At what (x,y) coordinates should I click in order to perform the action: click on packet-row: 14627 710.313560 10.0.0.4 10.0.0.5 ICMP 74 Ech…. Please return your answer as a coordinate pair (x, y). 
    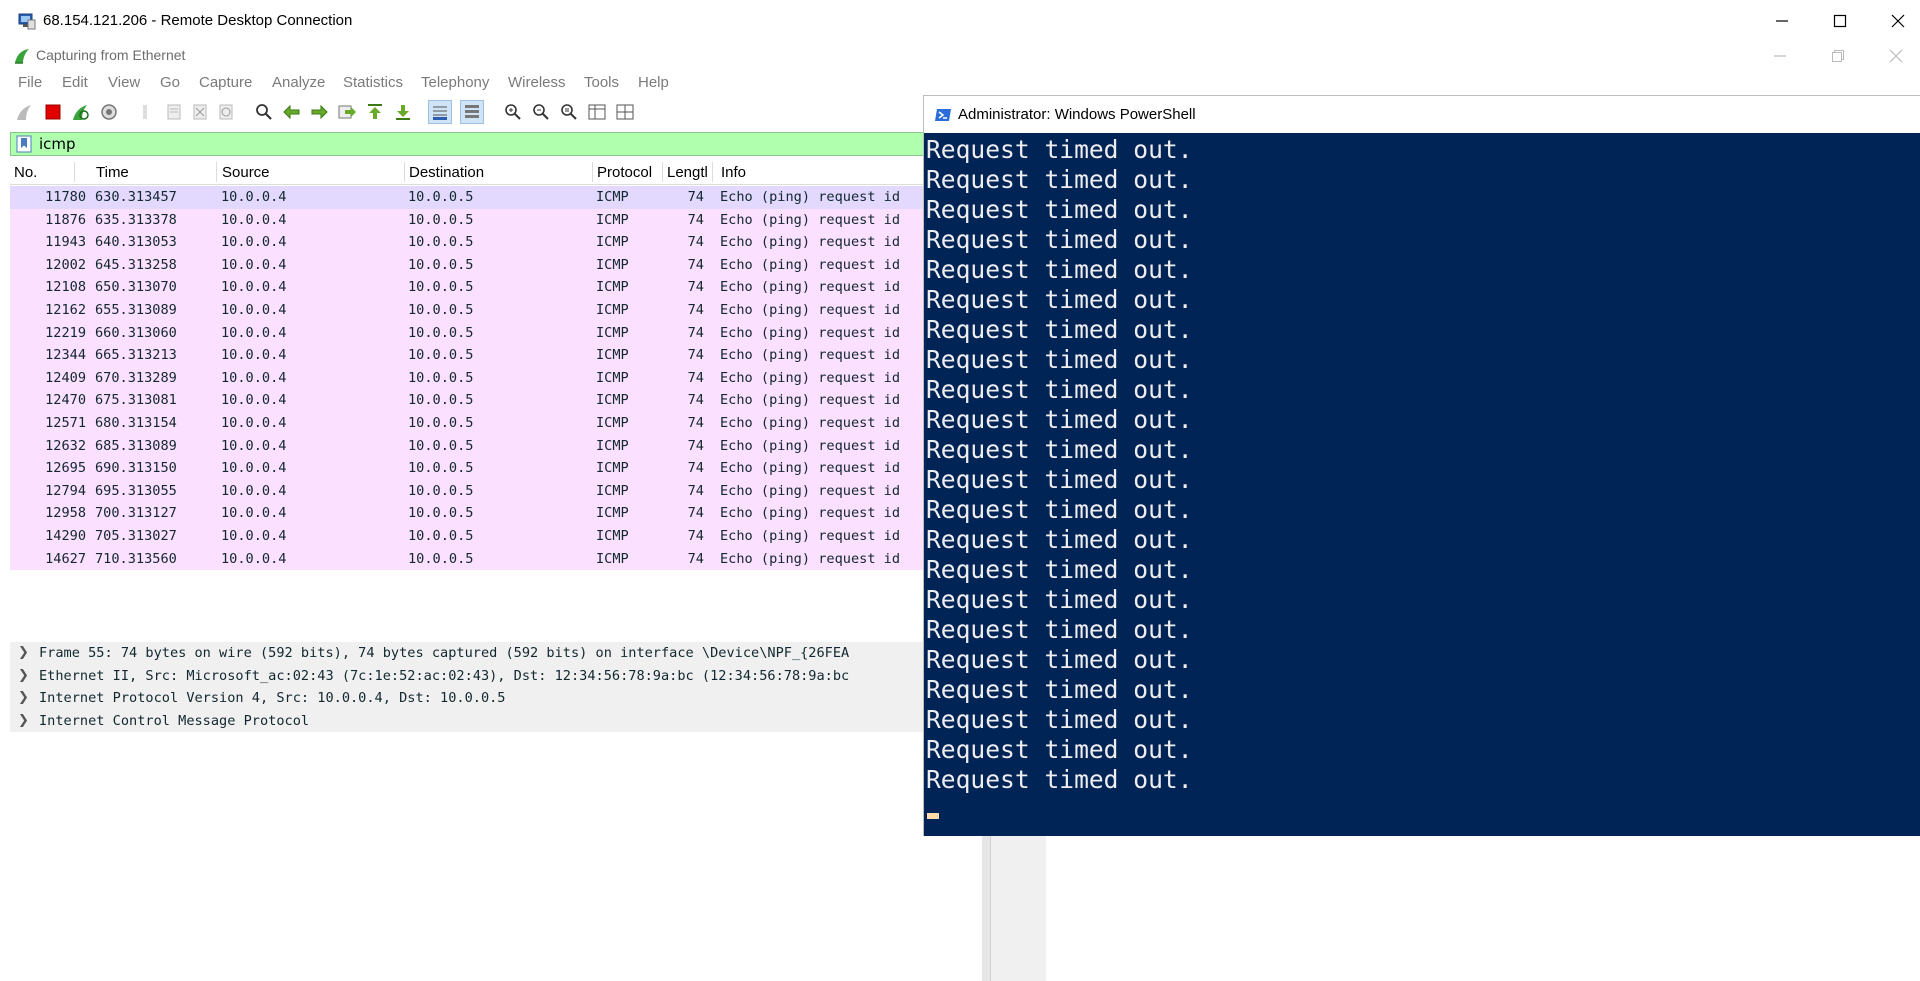
    Looking at the image, I should click on (467, 559).